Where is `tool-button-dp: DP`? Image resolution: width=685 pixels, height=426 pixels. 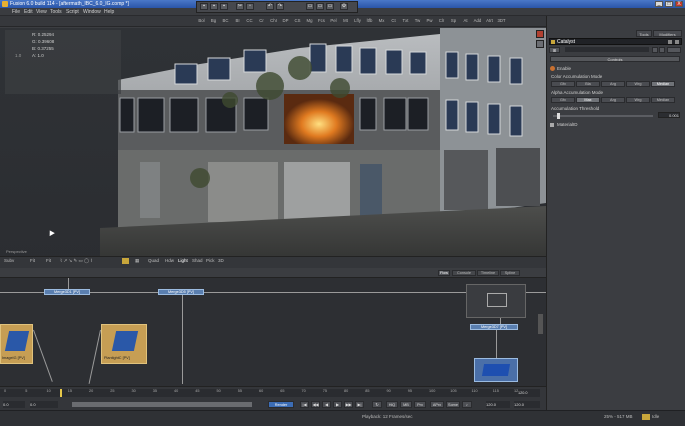 tool-button-dp: DP is located at coordinates (285, 21).